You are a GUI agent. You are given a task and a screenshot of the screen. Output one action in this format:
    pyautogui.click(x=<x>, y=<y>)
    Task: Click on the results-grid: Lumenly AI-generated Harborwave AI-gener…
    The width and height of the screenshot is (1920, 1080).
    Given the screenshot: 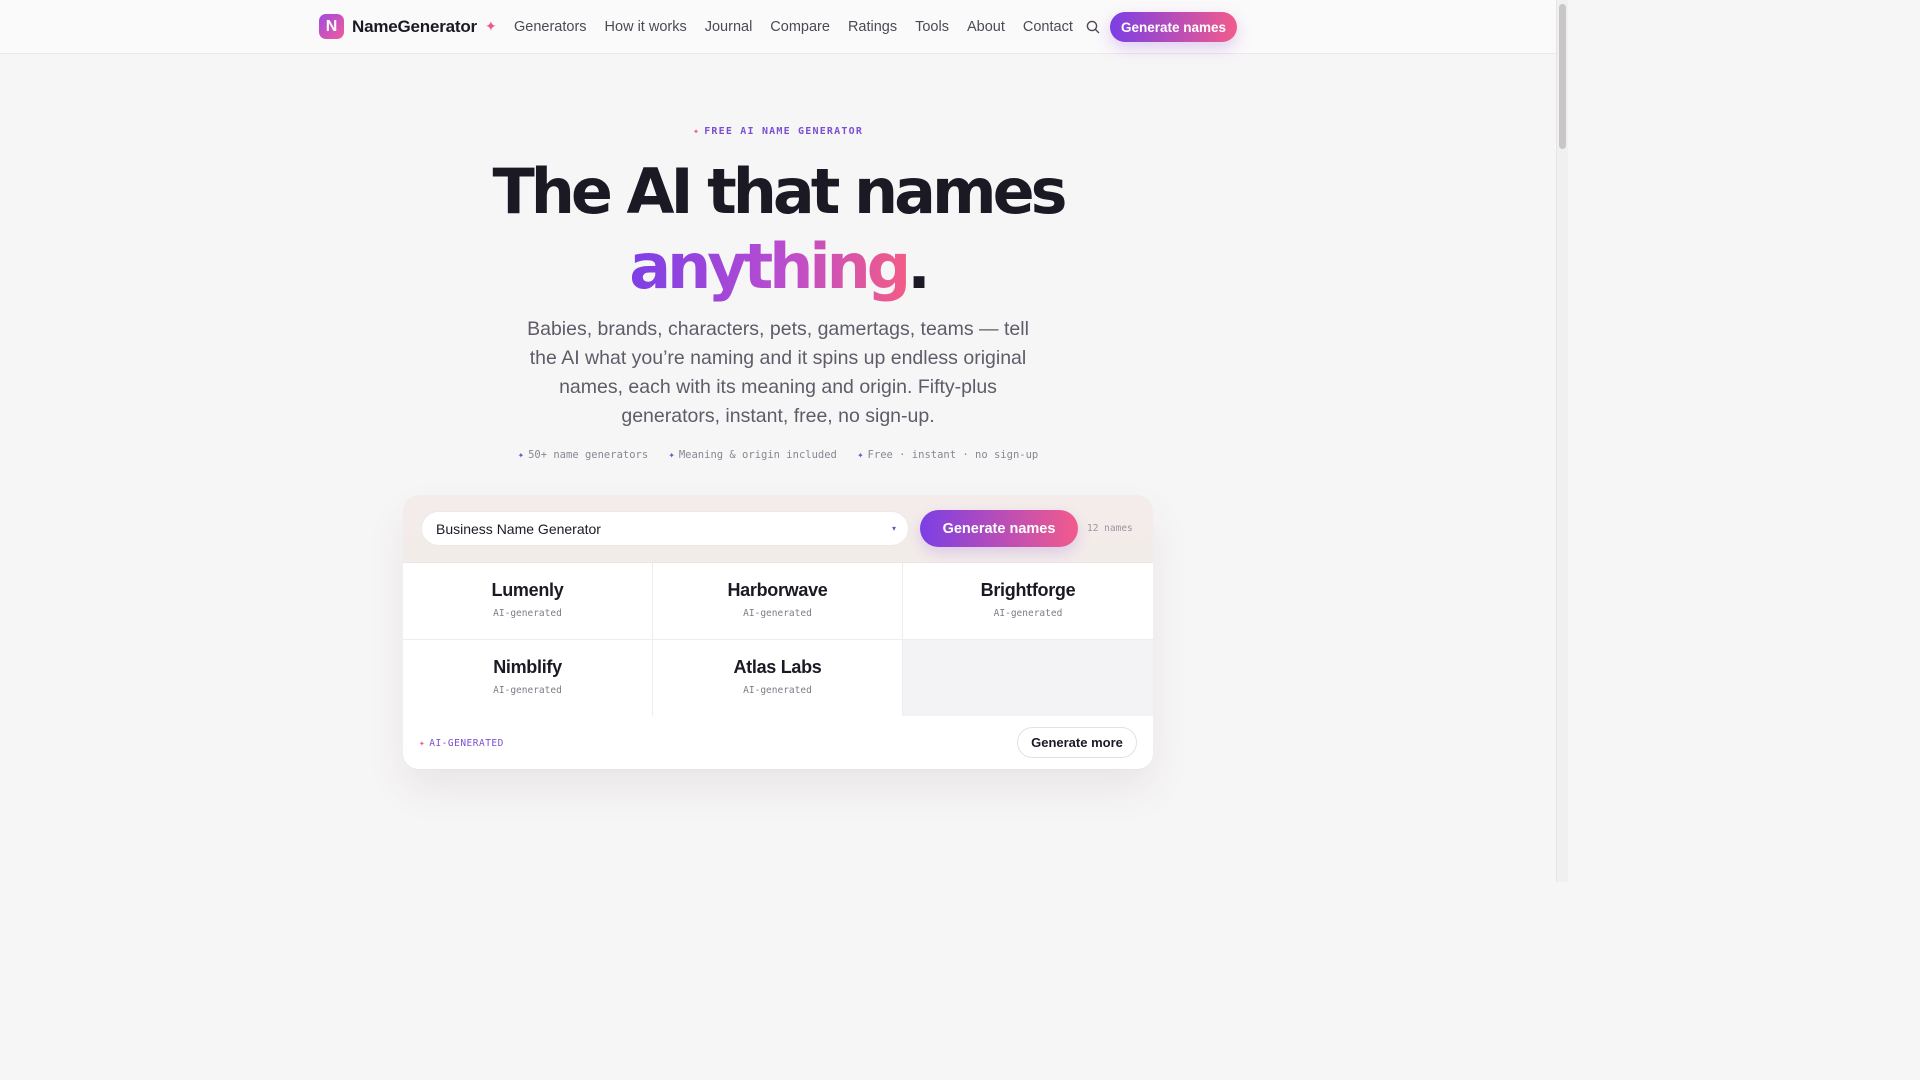 What is the action you would take?
    pyautogui.click(x=778, y=640)
    